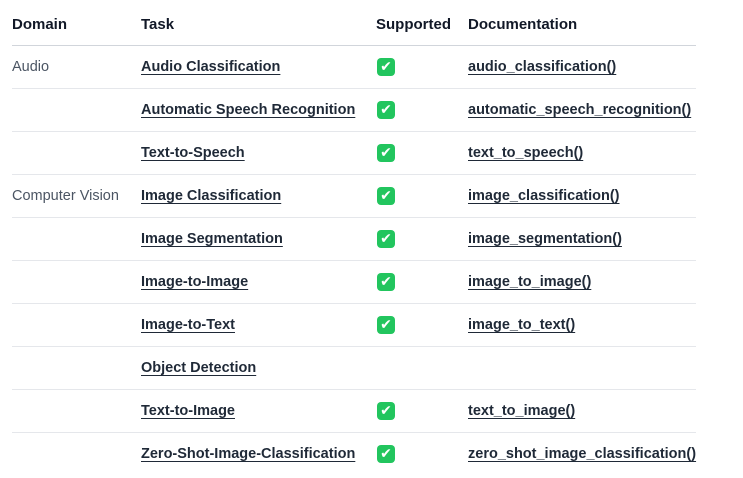 This screenshot has width=743, height=478. I want to click on table-row: Text-to-Speech ✔ text_to_speech(), so click(354, 153).